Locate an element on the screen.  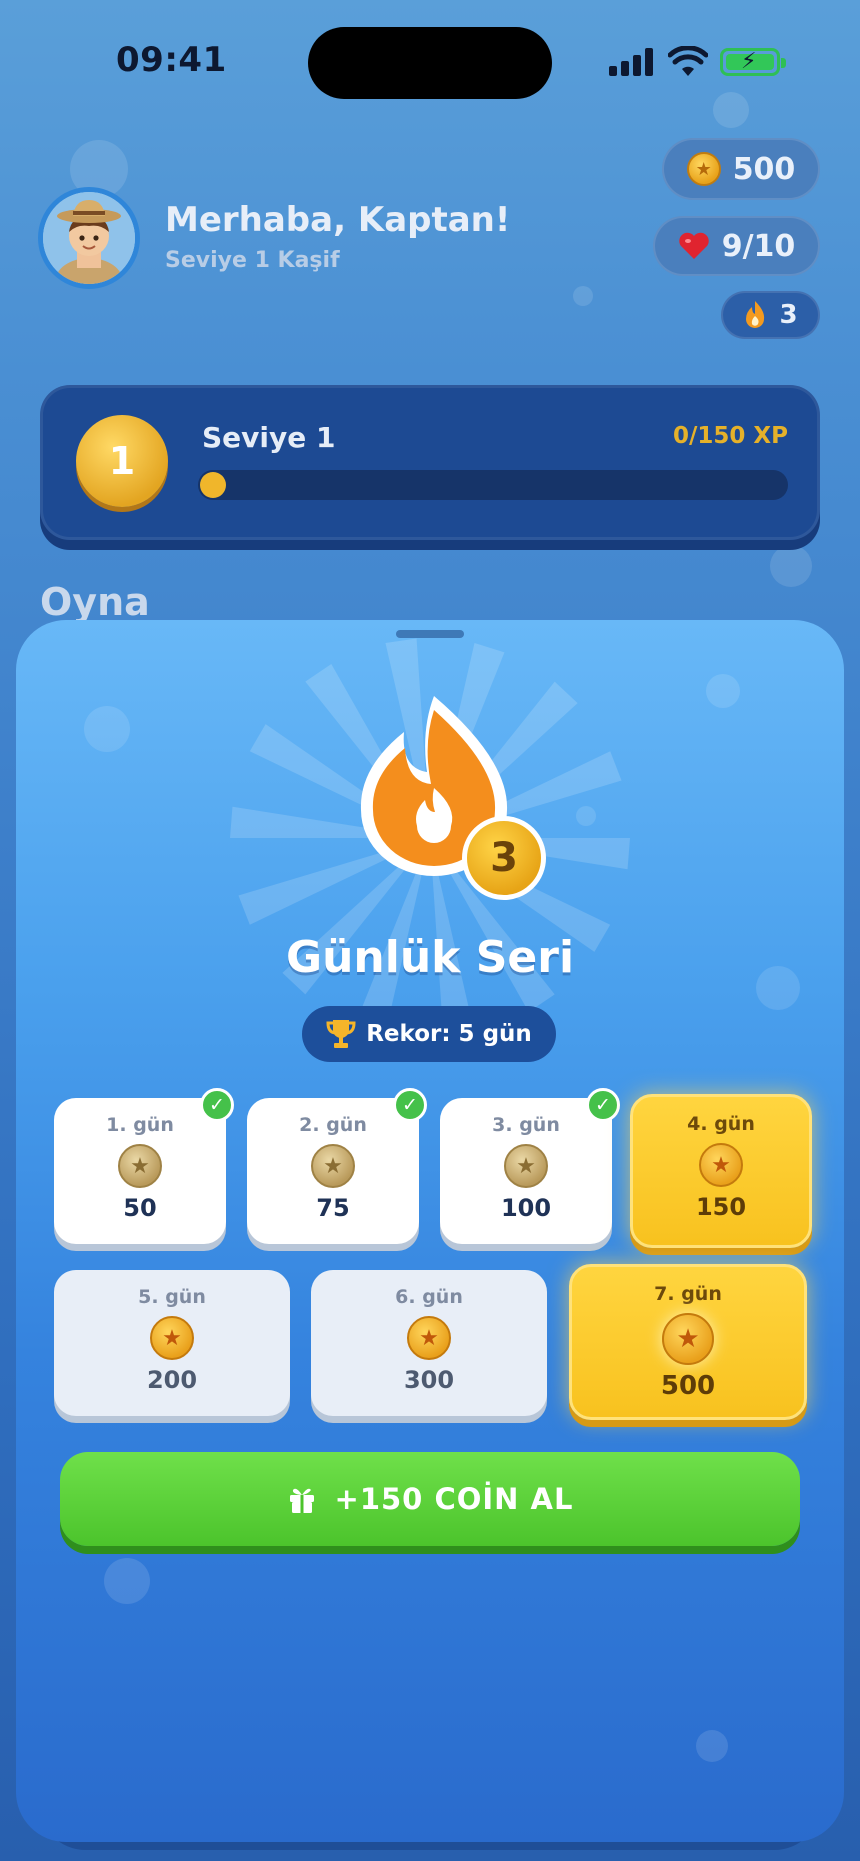
day-card: ✓ 3. gün ★ 100 is located at coordinates (530, 1166).